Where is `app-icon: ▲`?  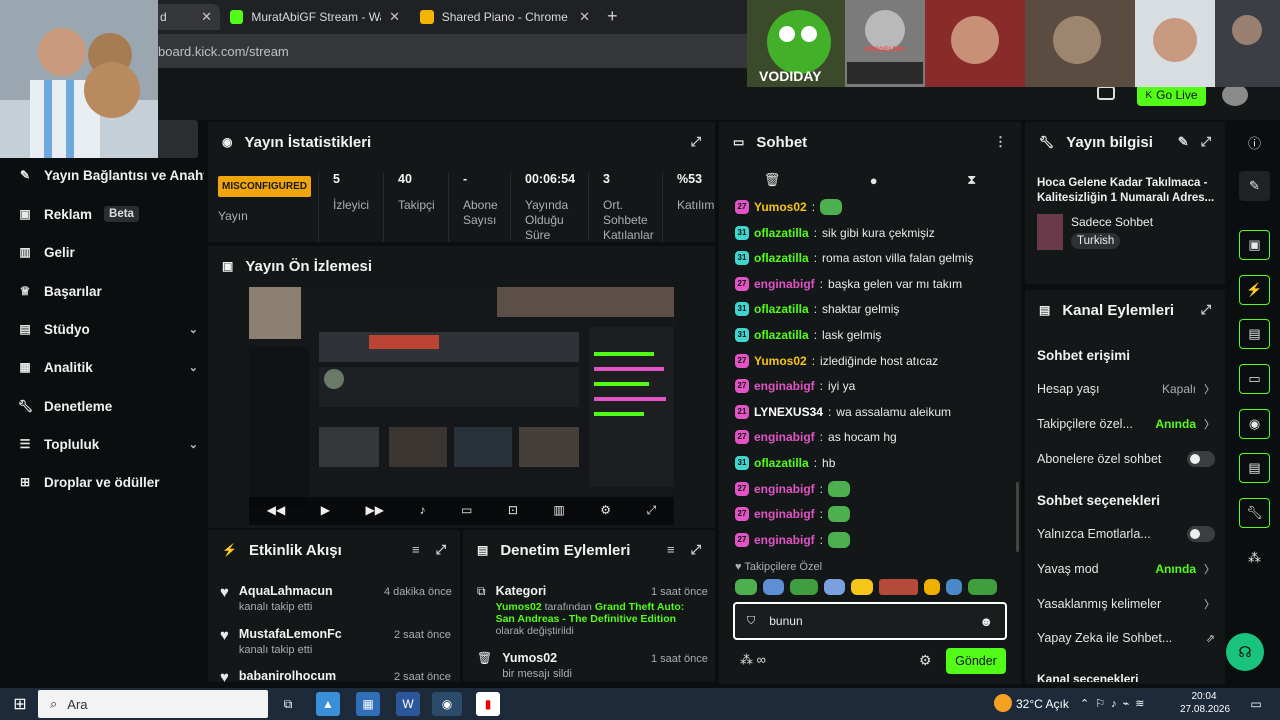 app-icon: ▲ is located at coordinates (328, 704).